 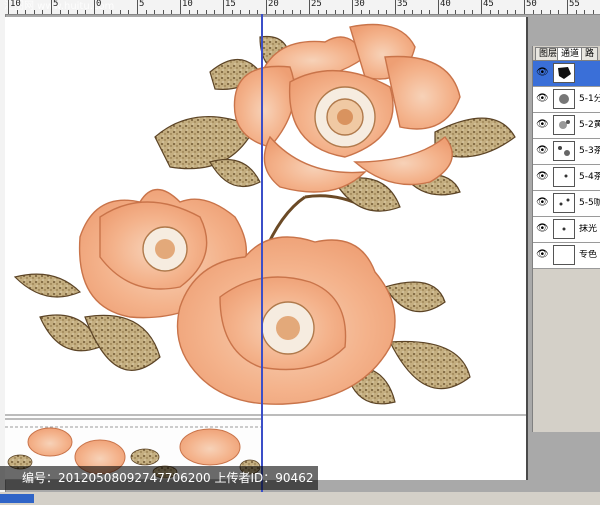 What do you see at coordinates (588, 255) in the screenshot?
I see `channel-name: 专色` at bounding box center [588, 255].